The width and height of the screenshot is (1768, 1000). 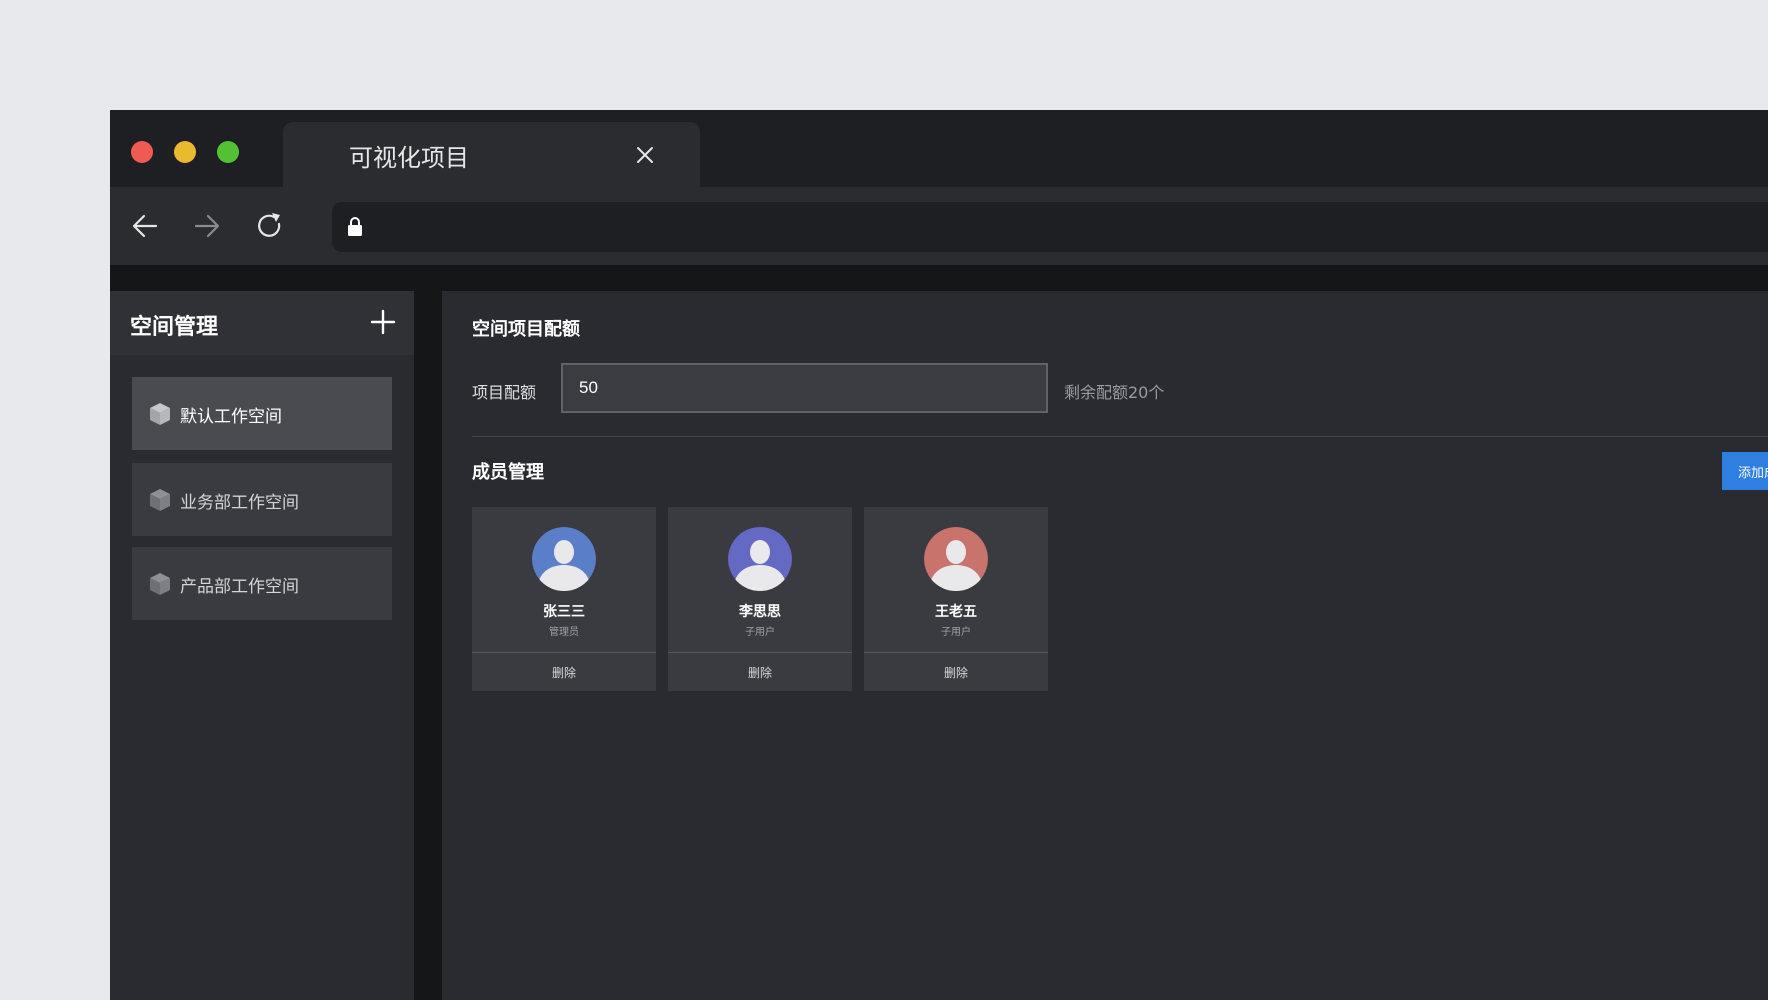 I want to click on members-section-title: 成员管理, so click(x=508, y=472).